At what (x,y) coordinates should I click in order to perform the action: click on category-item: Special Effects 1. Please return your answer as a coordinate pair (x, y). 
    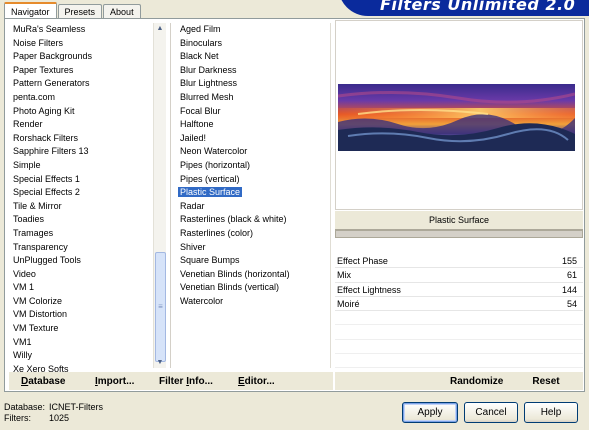
    Looking at the image, I should click on (83, 180).